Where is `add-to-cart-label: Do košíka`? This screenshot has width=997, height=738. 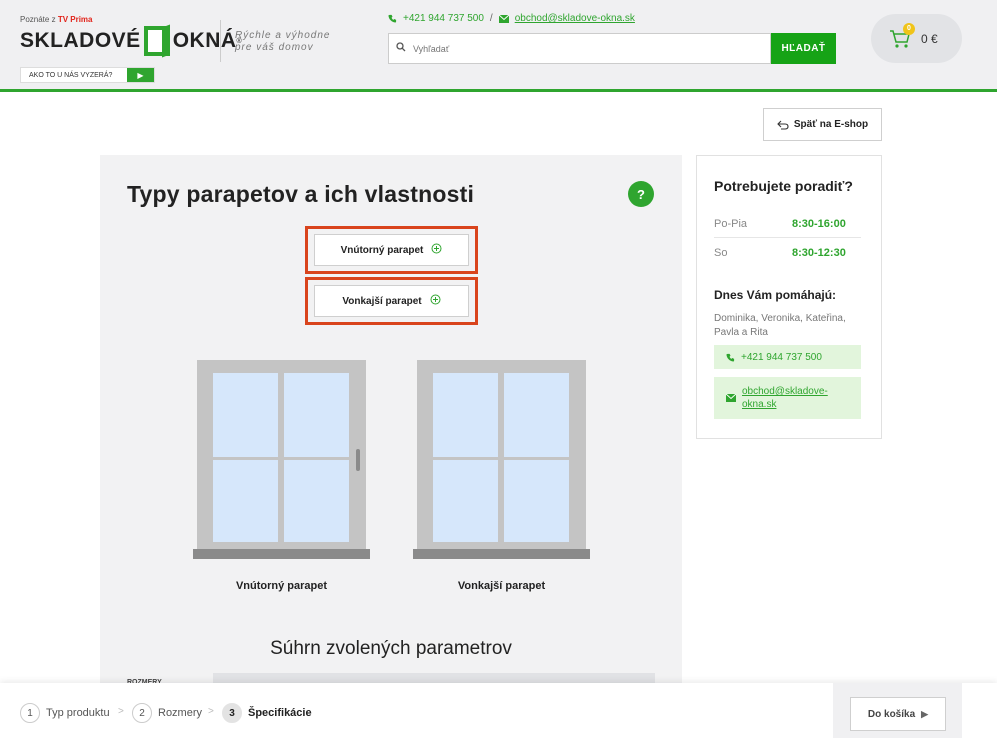
add-to-cart-label: Do košíka is located at coordinates (891, 714).